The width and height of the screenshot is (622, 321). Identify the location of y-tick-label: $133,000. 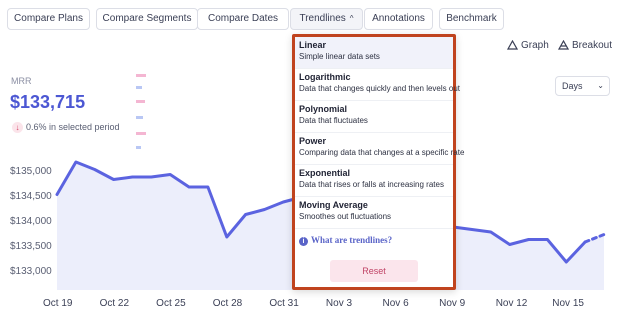
(31, 271).